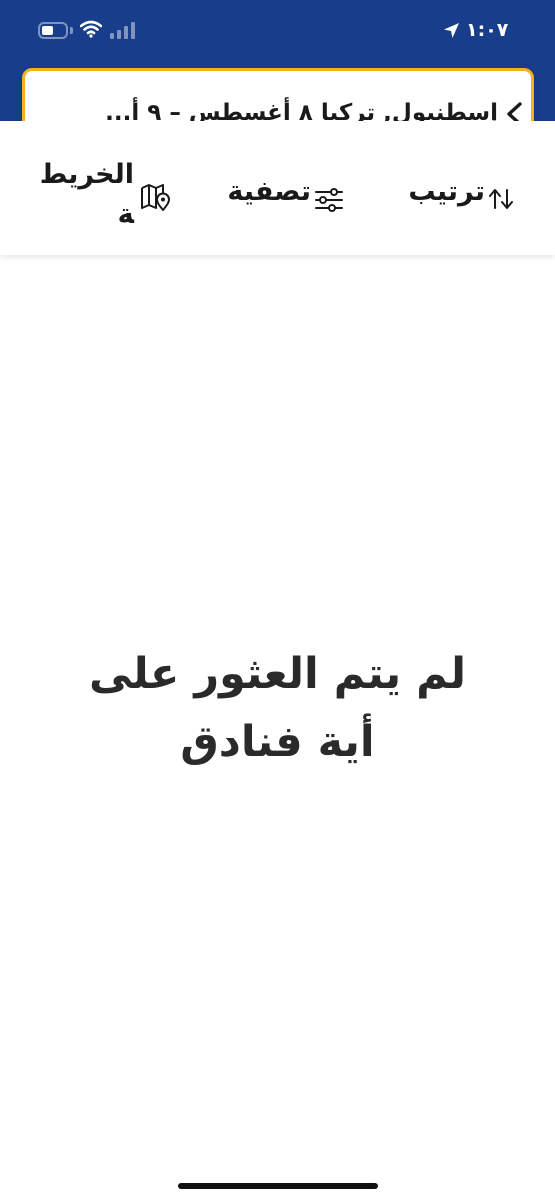 The width and height of the screenshot is (555, 1200). What do you see at coordinates (446, 191) in the screenshot?
I see `sort-label: ترتيب` at bounding box center [446, 191].